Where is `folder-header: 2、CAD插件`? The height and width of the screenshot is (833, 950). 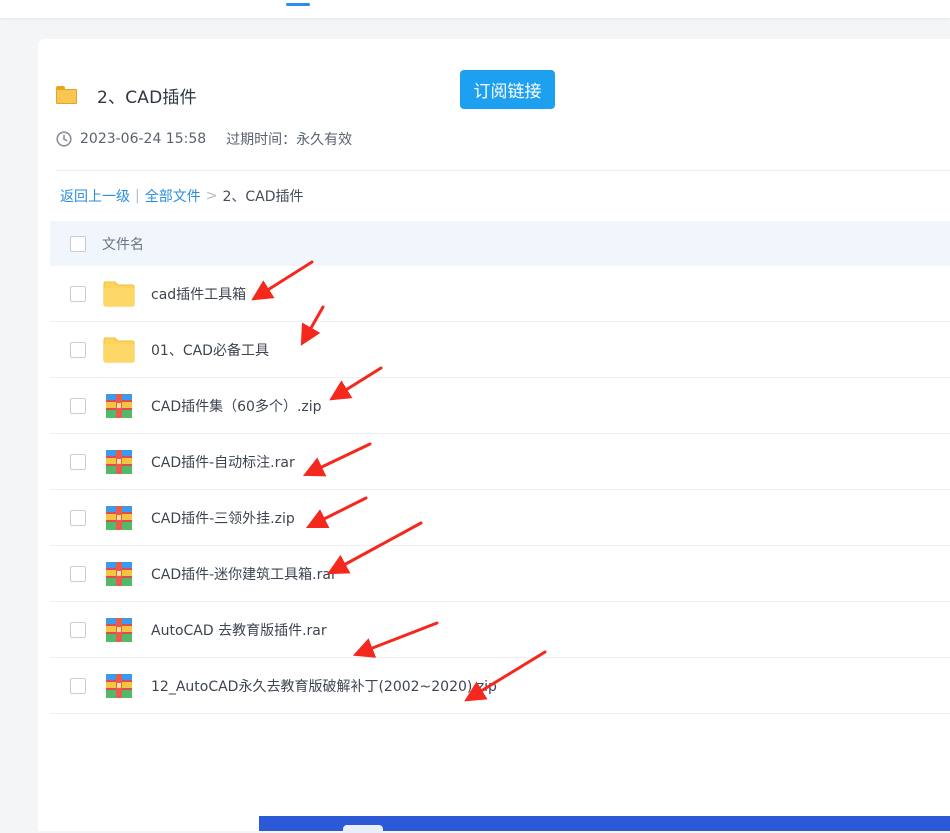 folder-header: 2、CAD插件 is located at coordinates (126, 95).